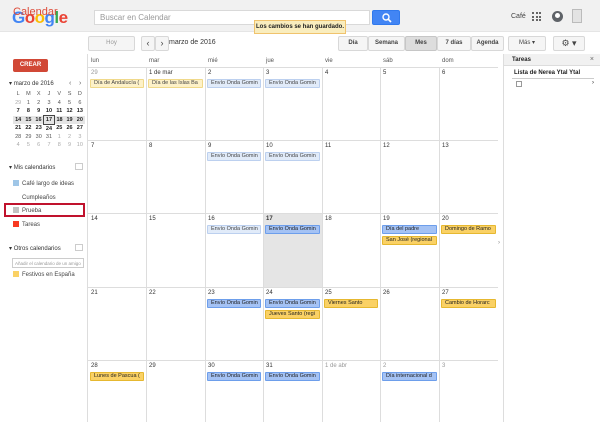 Image resolution: width=600 pixels, height=422 pixels. Describe the element at coordinates (117, 376) in the screenshot. I see `calendar-event: Lunes de Pascua (` at that location.